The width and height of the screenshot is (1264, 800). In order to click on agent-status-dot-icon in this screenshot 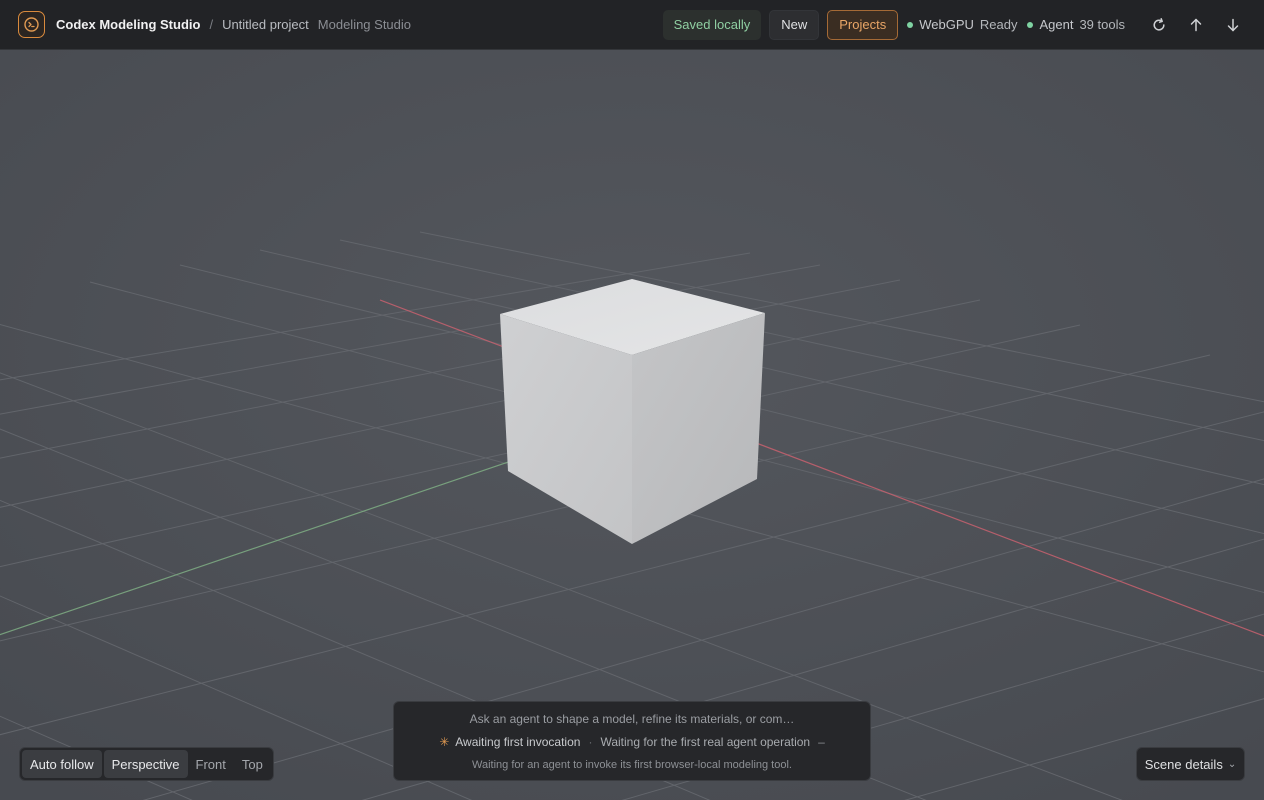, I will do `click(1030, 24)`.